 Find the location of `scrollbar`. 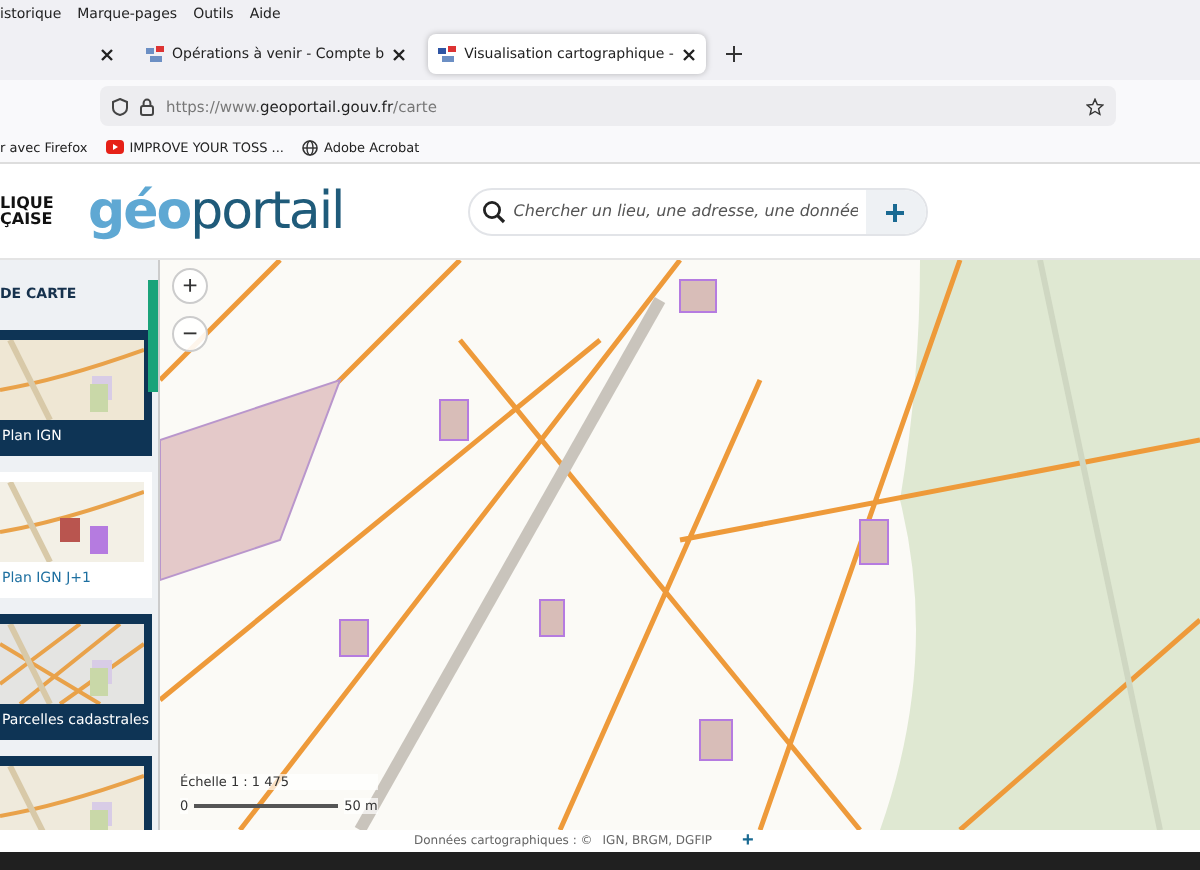

scrollbar is located at coordinates (153, 336).